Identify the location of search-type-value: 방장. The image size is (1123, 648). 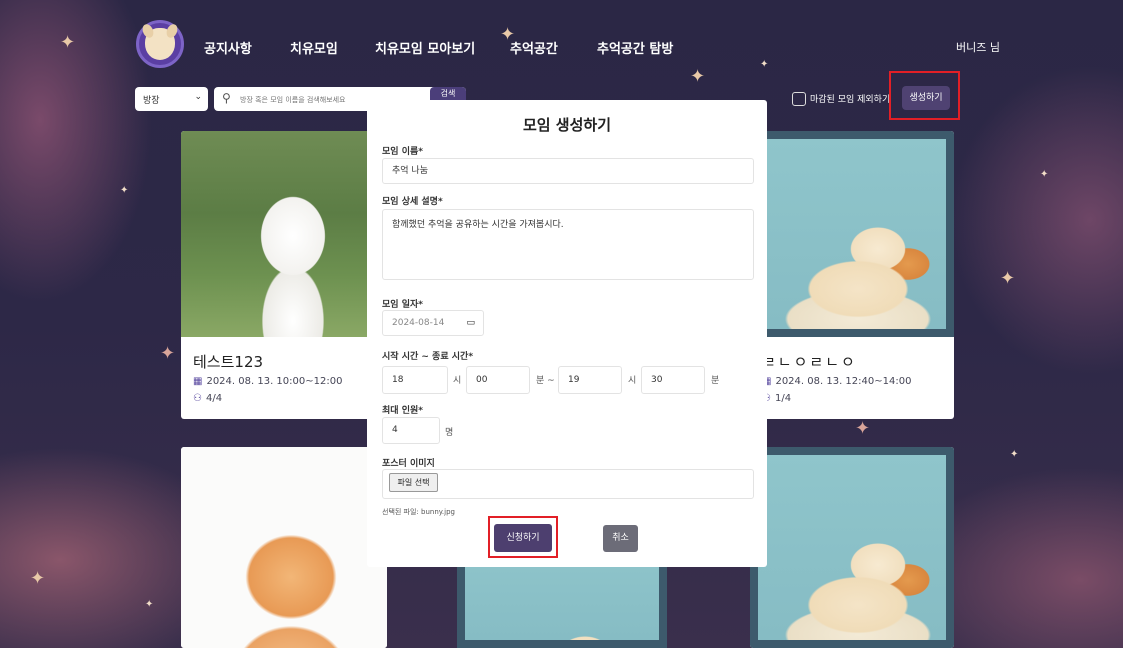
(151, 101).